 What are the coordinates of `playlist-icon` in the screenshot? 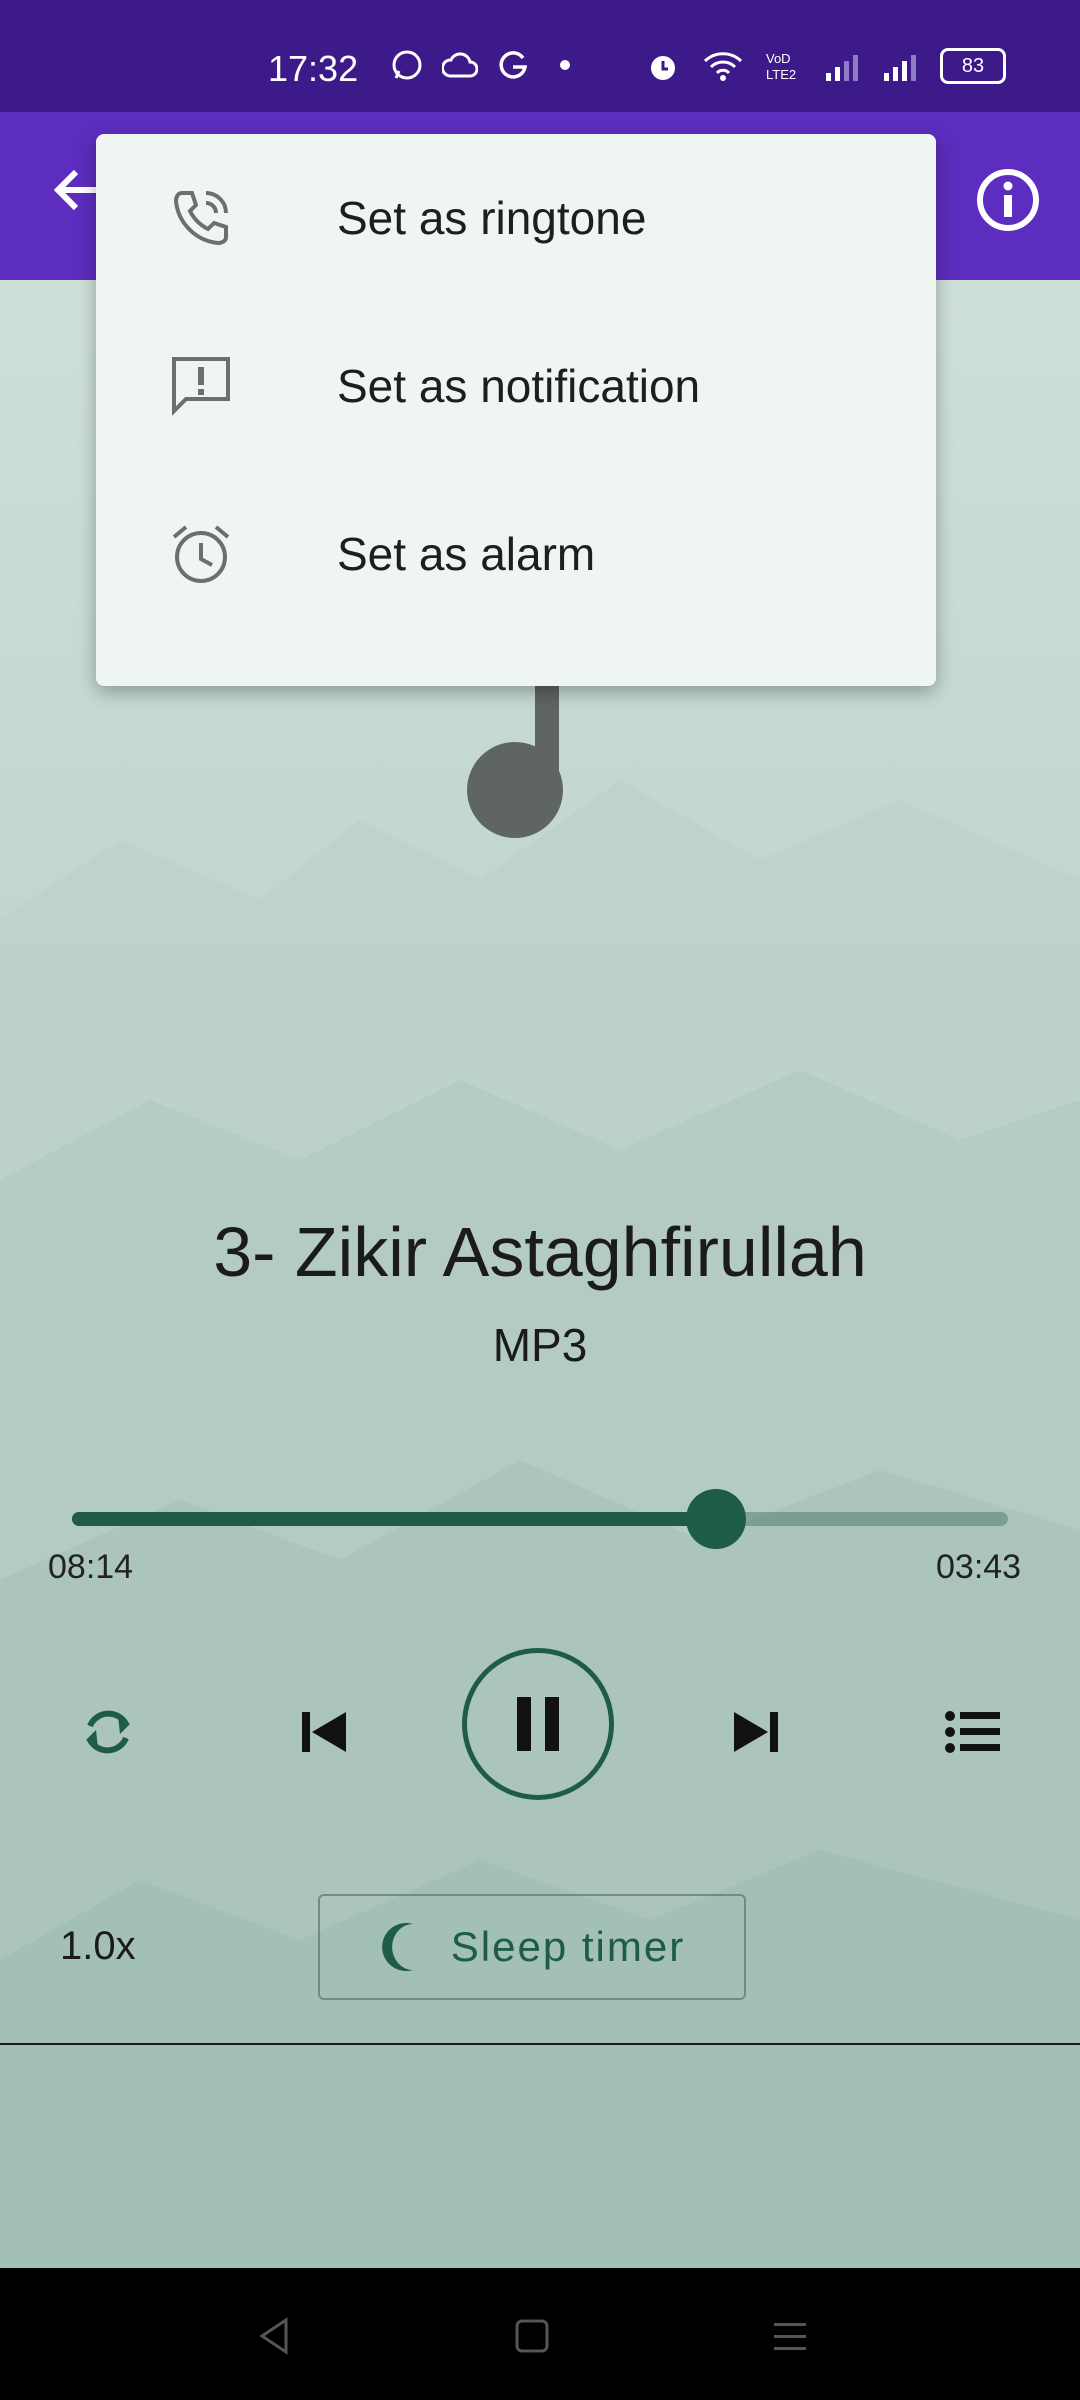 It's located at (972, 1732).